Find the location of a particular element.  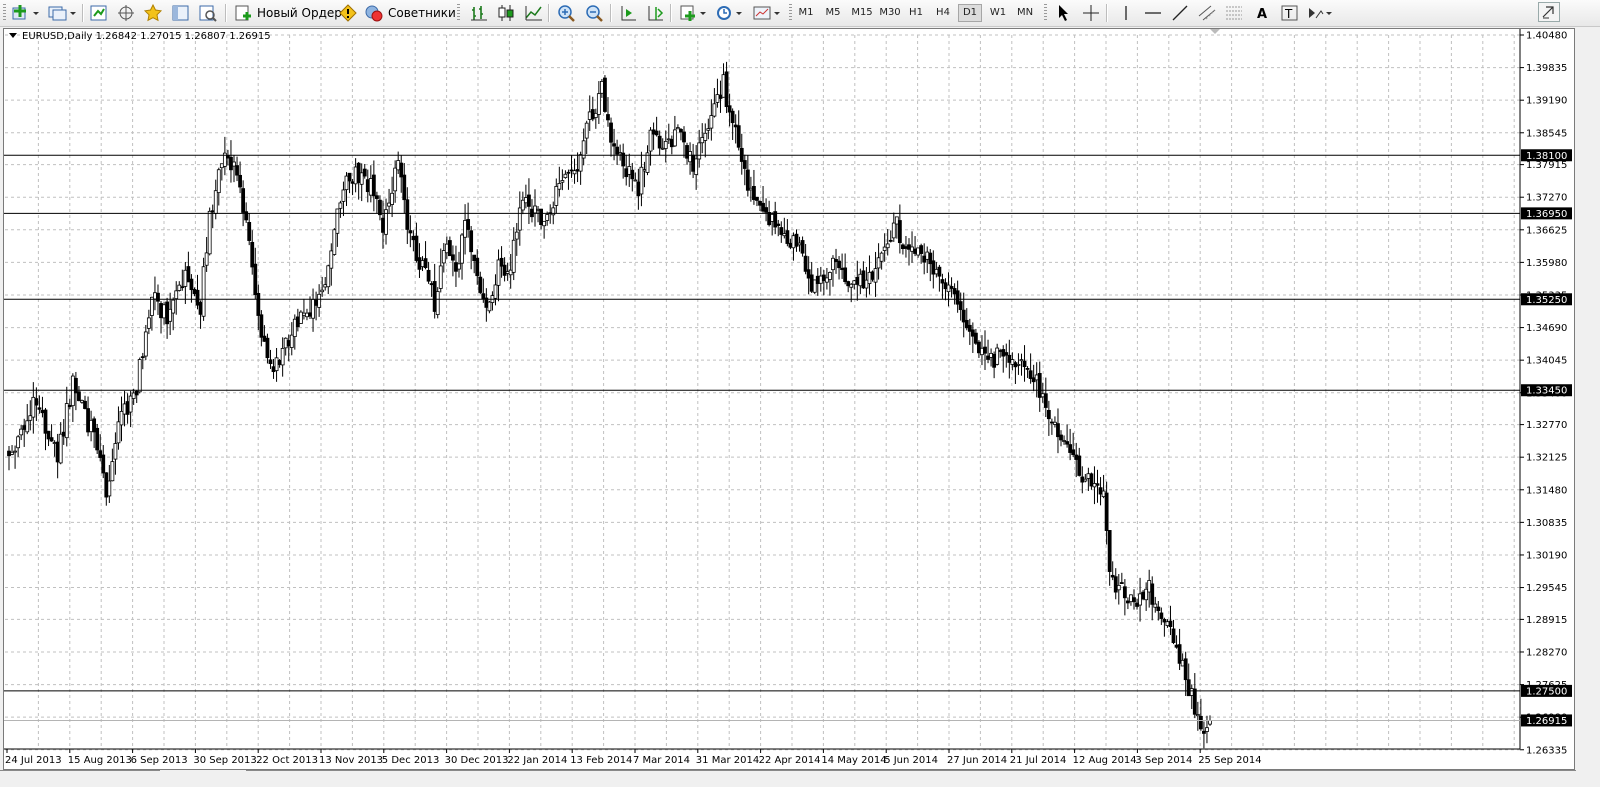

time-tick-label: 13 Feb 2014 is located at coordinates (601, 760).